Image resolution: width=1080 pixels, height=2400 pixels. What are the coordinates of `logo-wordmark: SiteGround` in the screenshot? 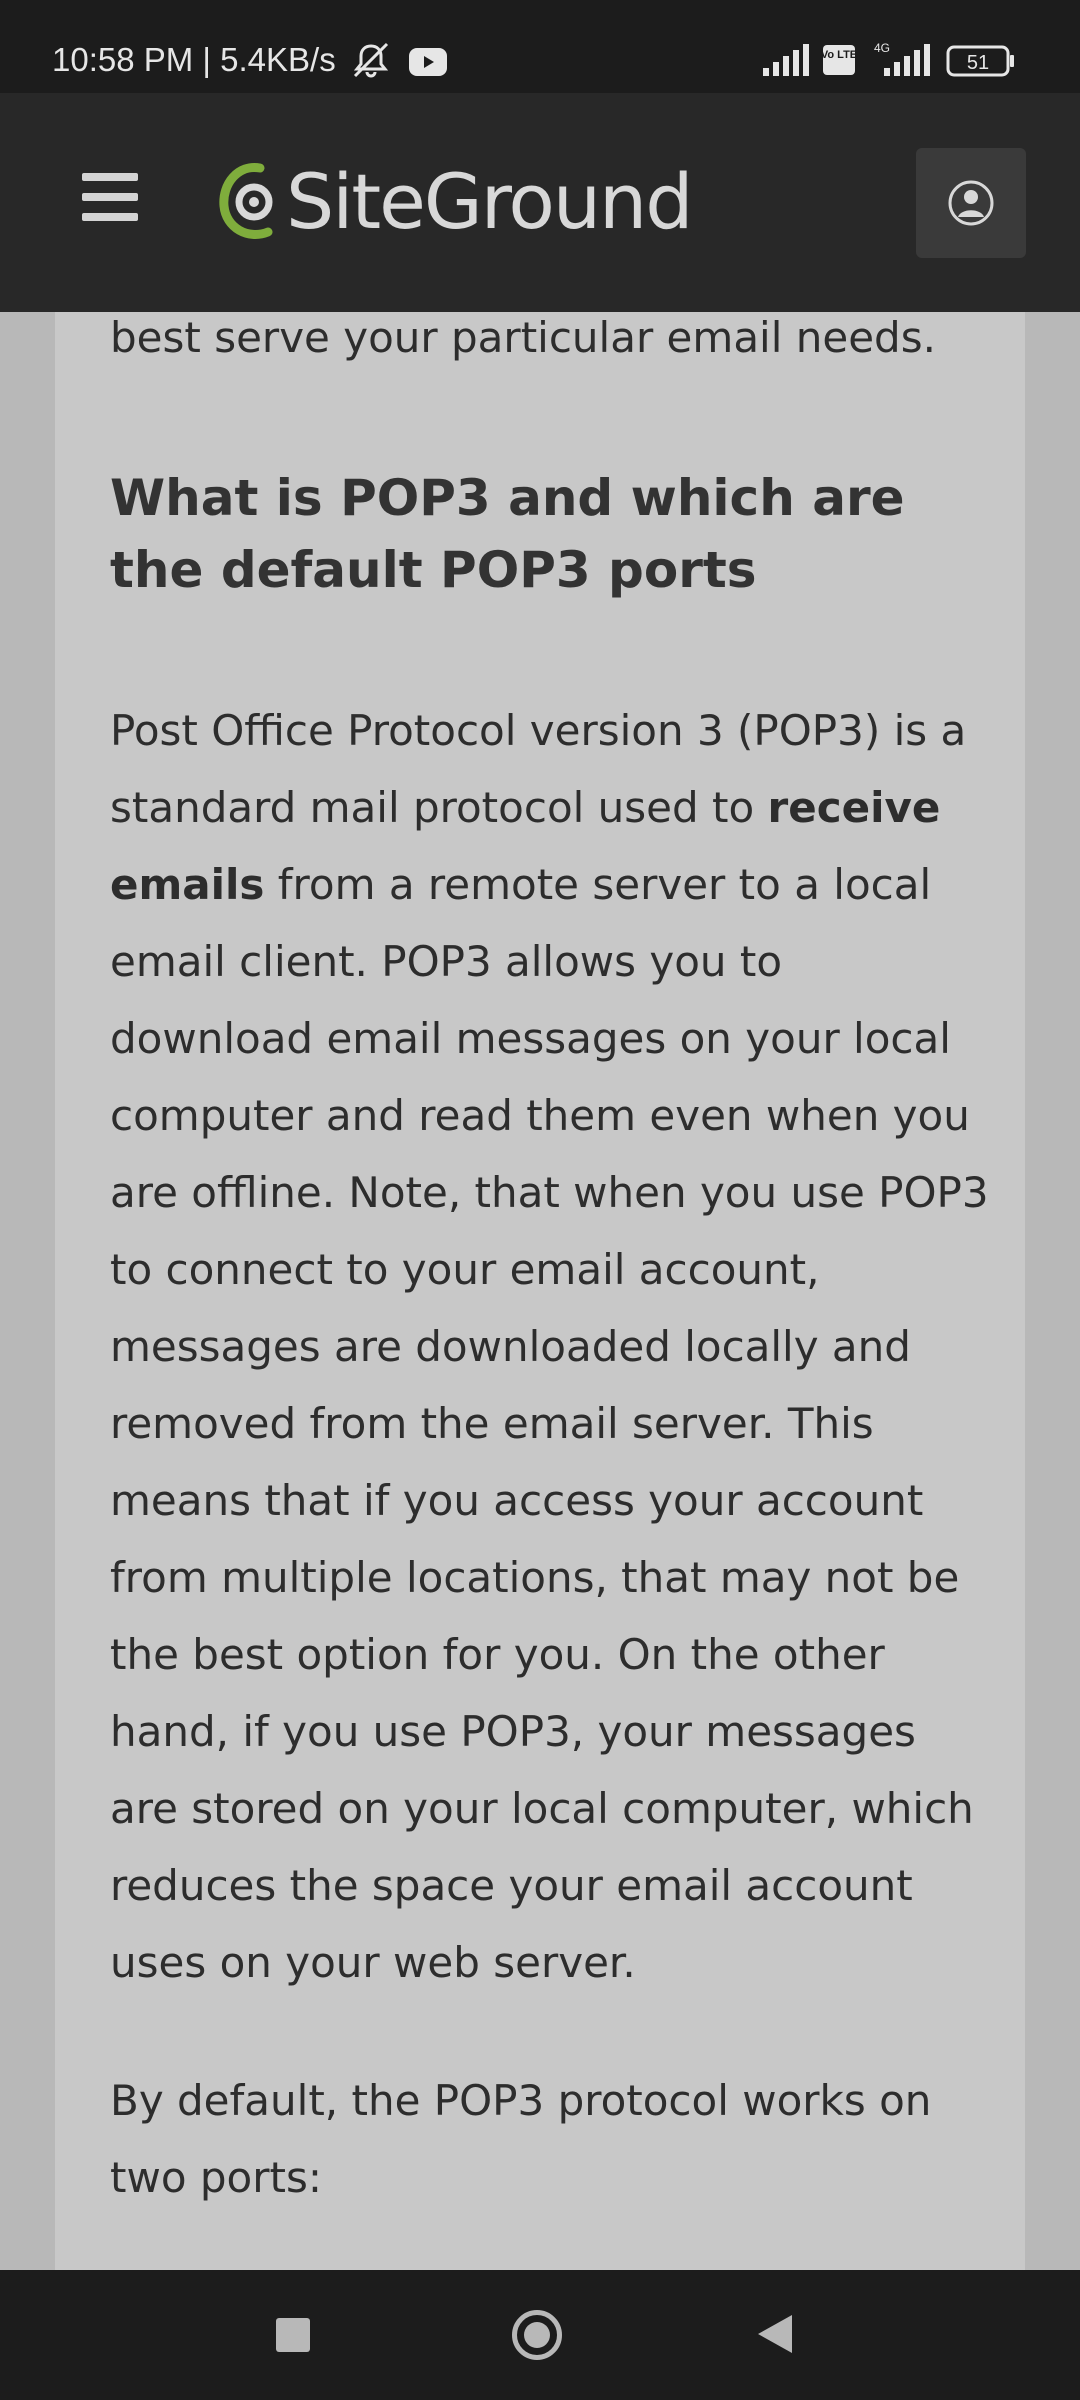 It's located at (489, 201).